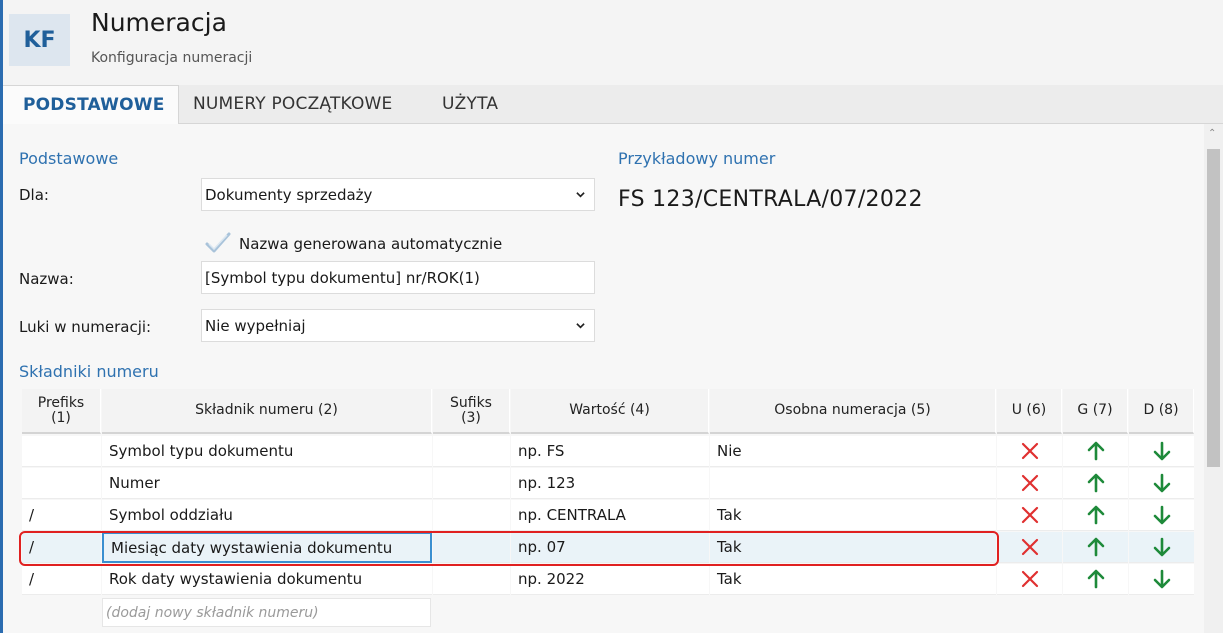 The width and height of the screenshot is (1223, 633). Describe the element at coordinates (770, 199) in the screenshot. I see `example-number: FS 123/CENTRALA/07/2022` at that location.